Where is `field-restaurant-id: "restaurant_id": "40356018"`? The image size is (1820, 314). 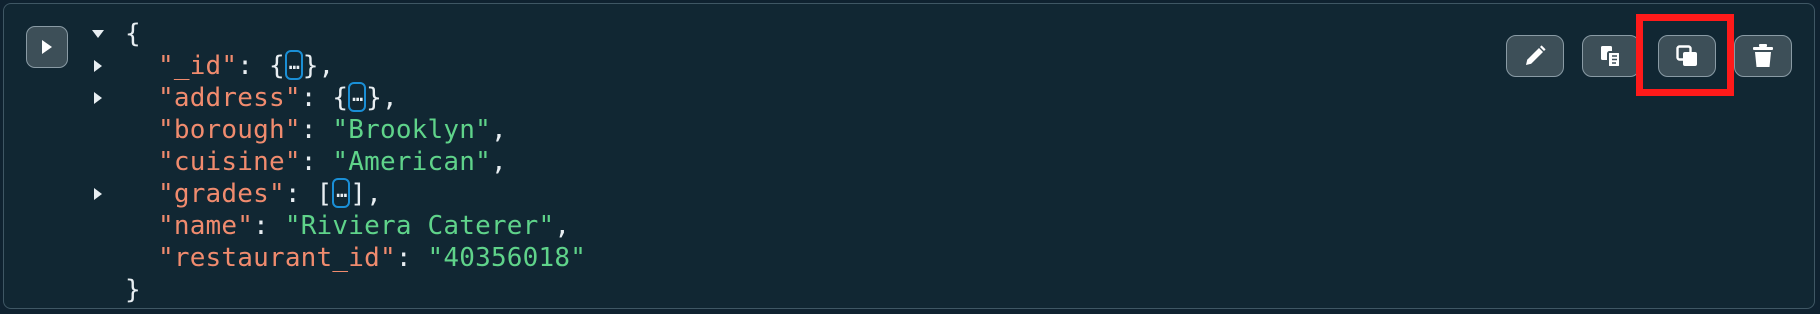
field-restaurant-id: "restaurant_id": "40356018" is located at coordinates (372, 258).